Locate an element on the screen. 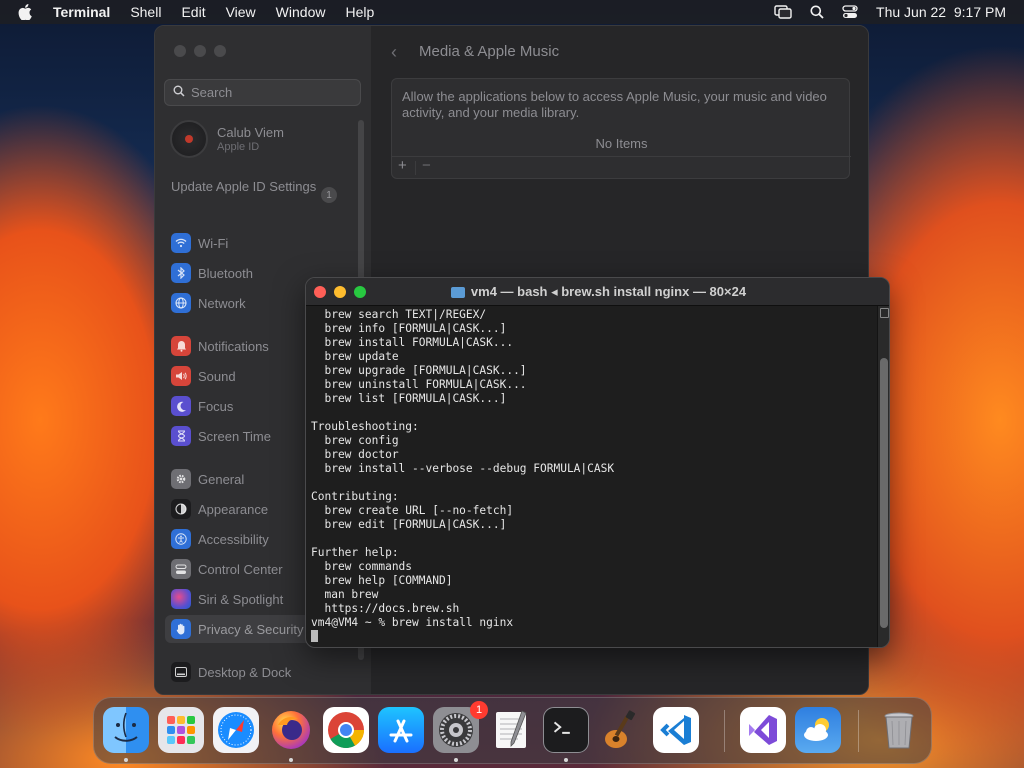  terminal-scrollbar is located at coordinates (883, 476).